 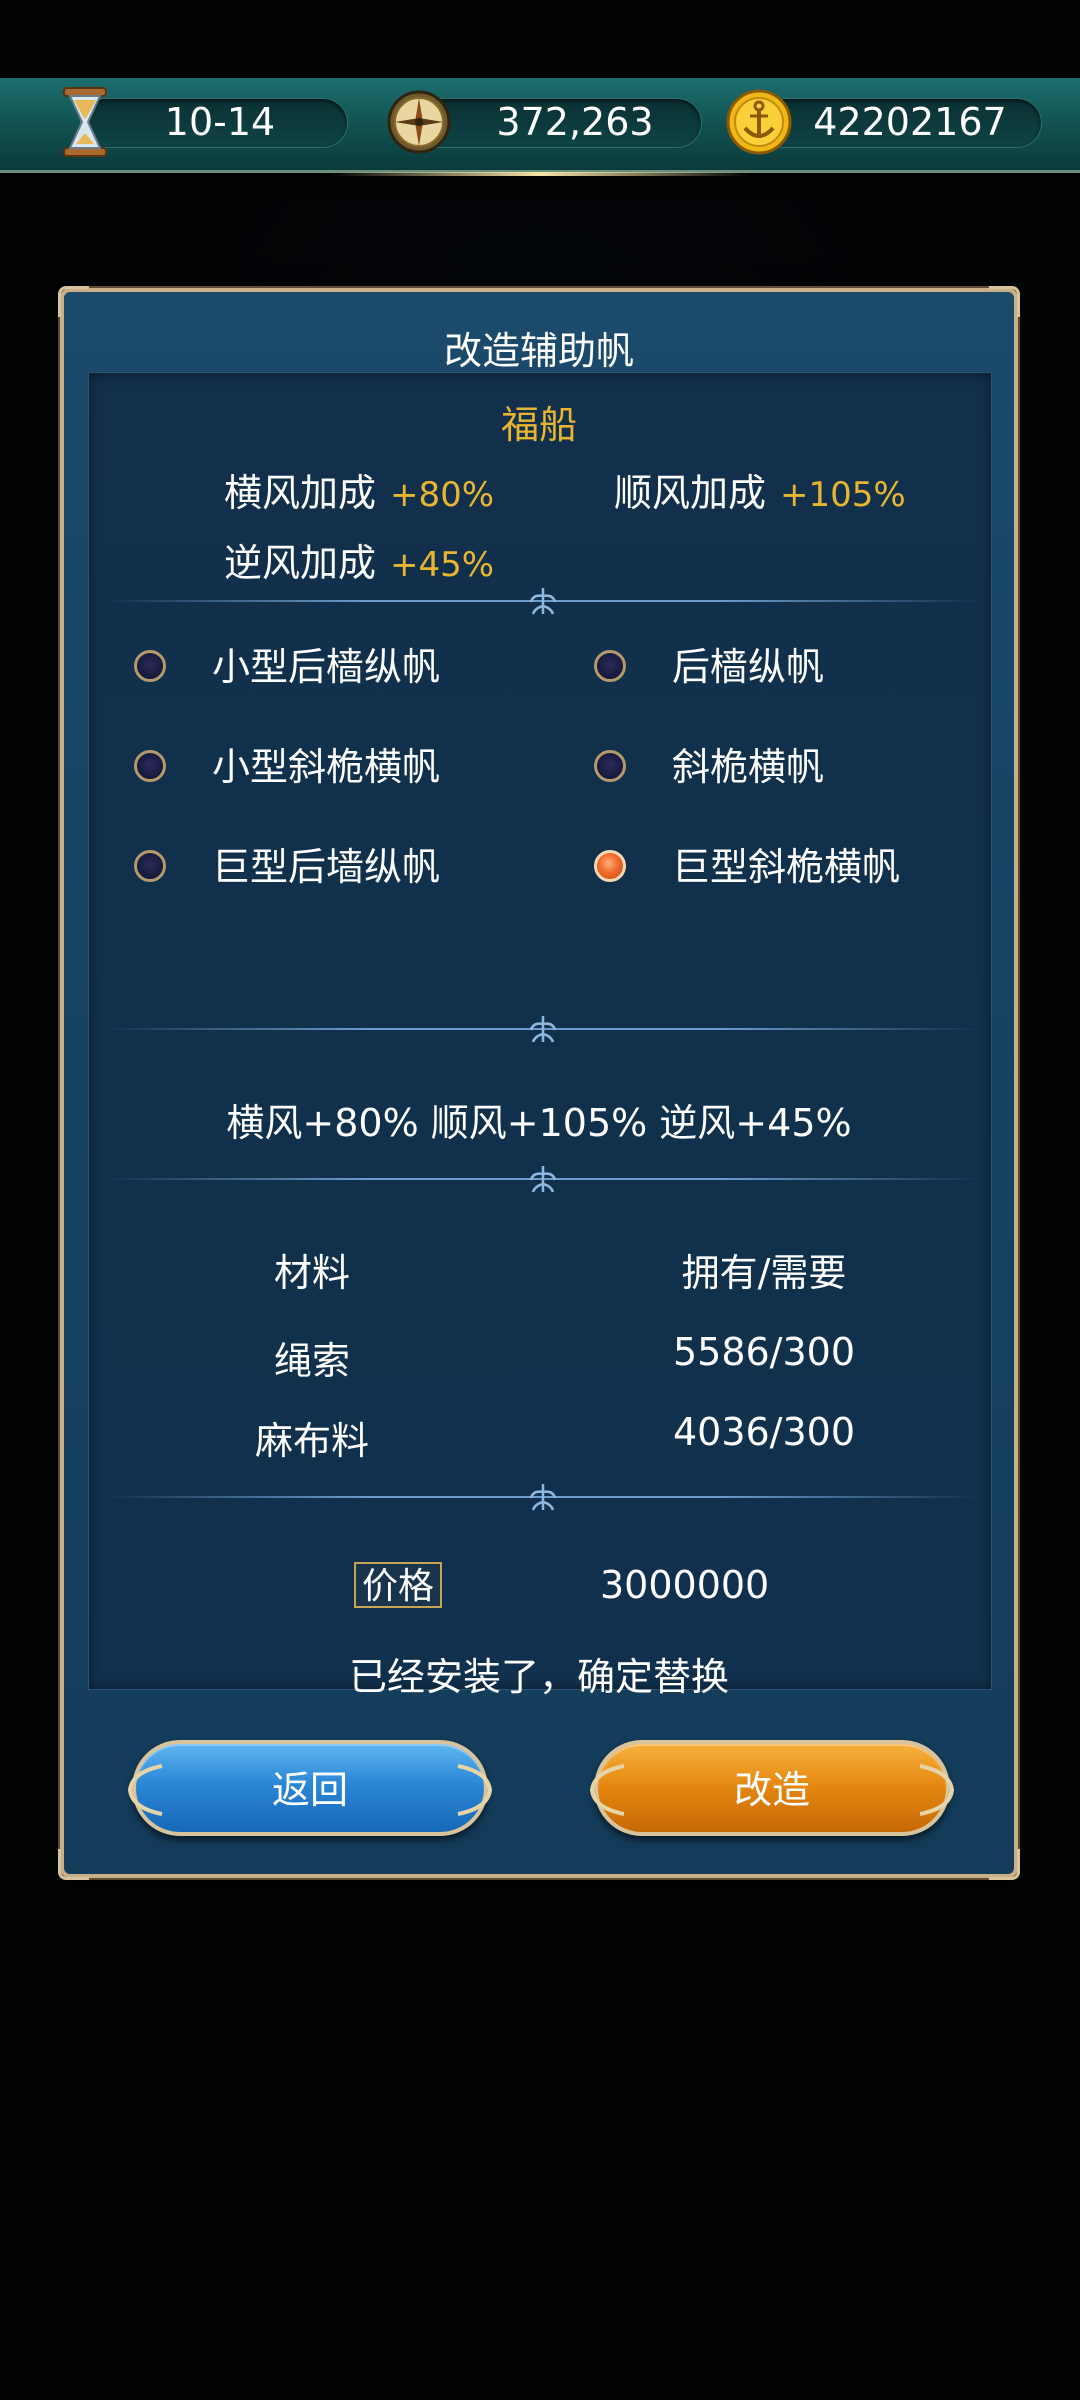 I want to click on resource-bar: 10-14 372,263 42202167, so click(x=540, y=127).